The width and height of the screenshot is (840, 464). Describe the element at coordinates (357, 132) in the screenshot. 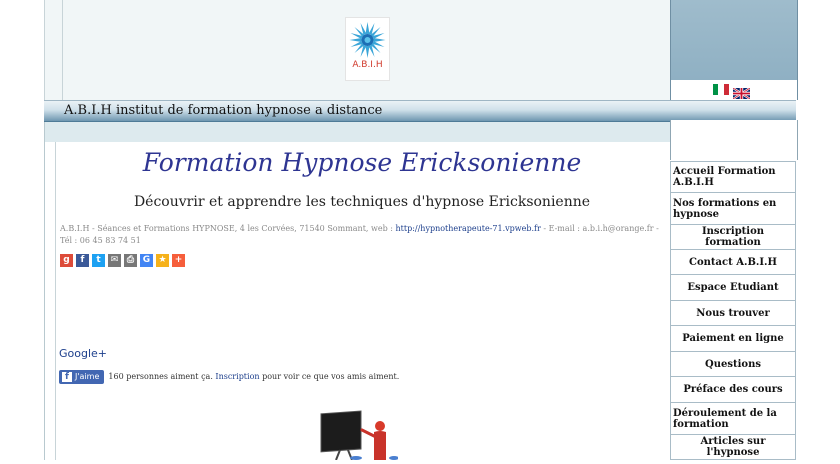

I see `content-top-strip` at that location.